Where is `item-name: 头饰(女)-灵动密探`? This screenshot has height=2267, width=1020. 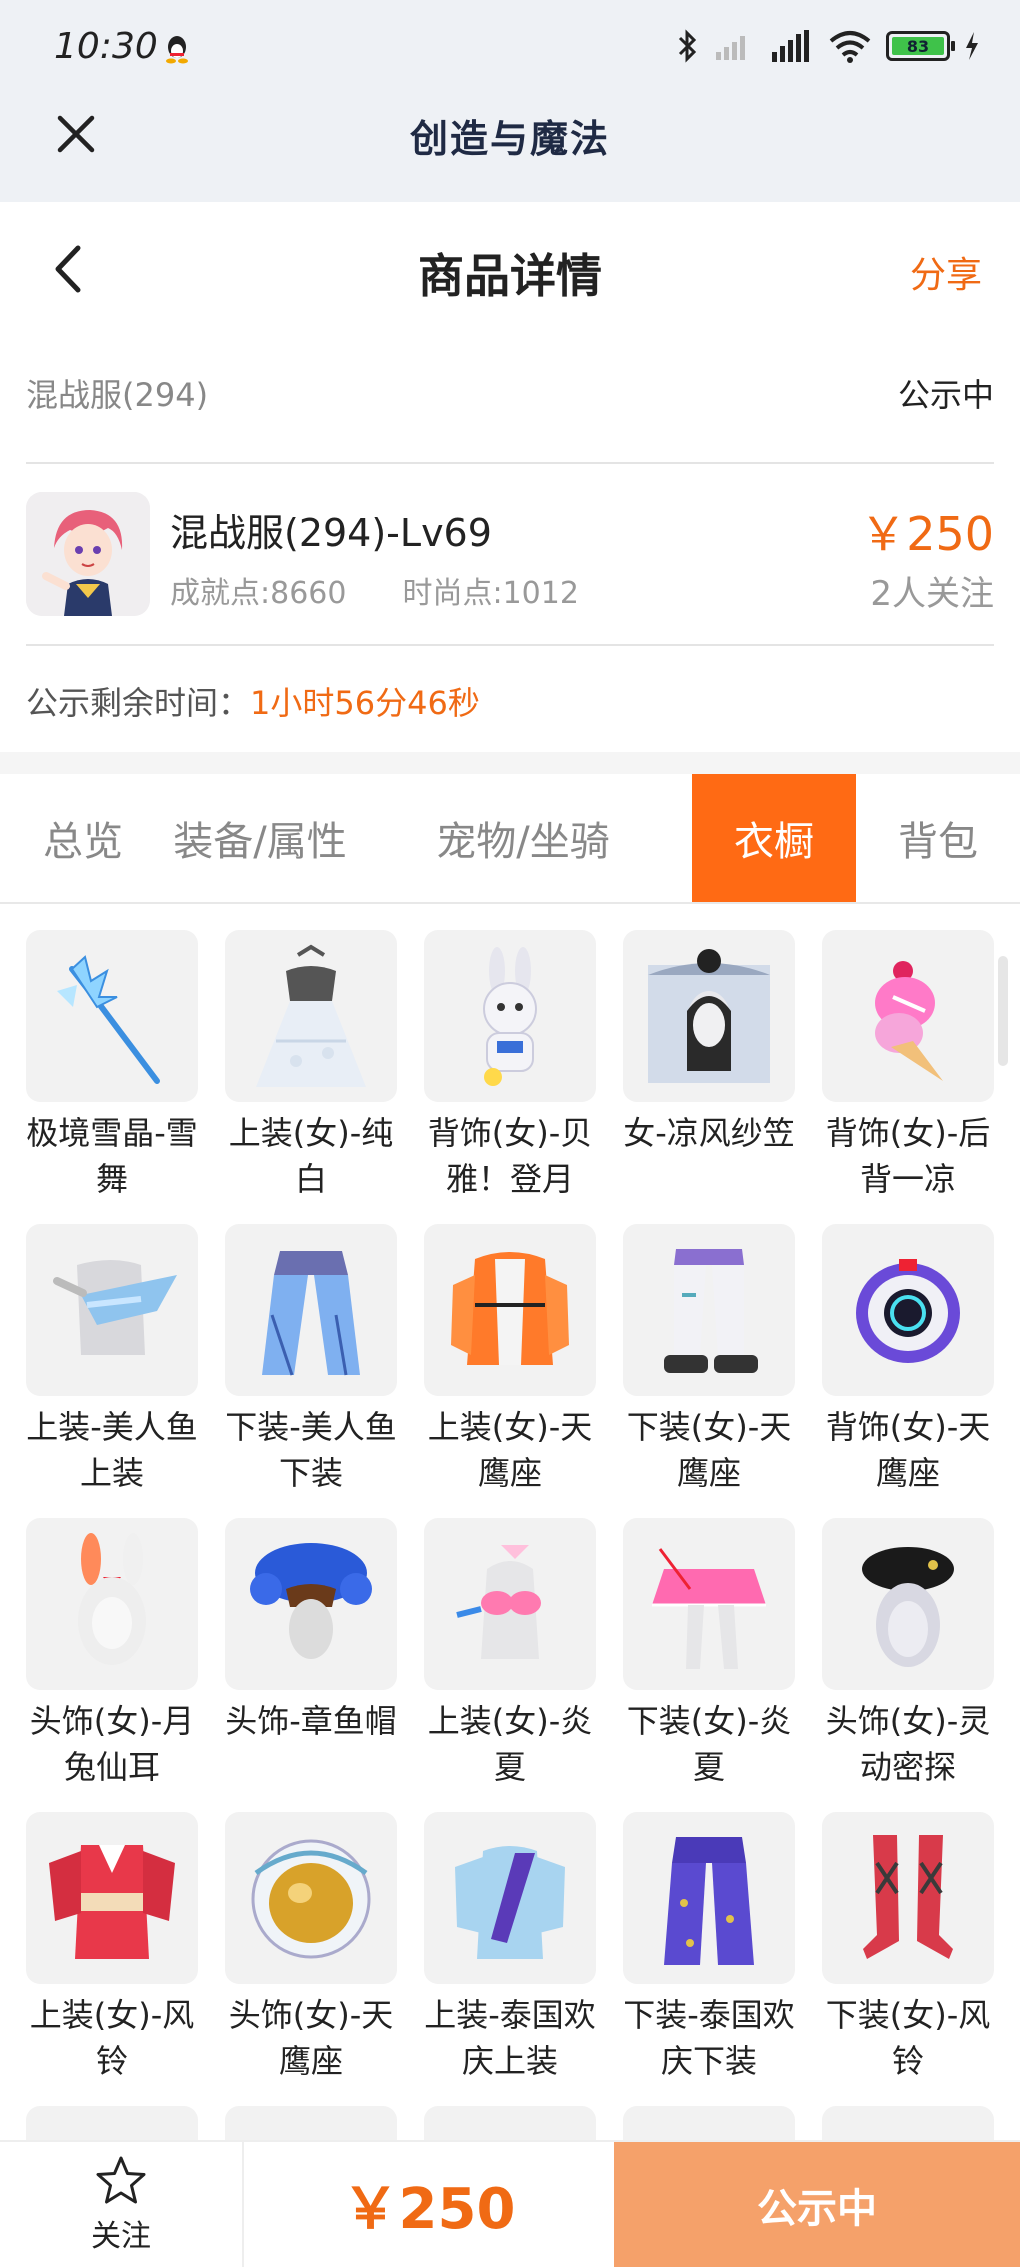 item-name: 头饰(女)-灵动密探 is located at coordinates (908, 1744).